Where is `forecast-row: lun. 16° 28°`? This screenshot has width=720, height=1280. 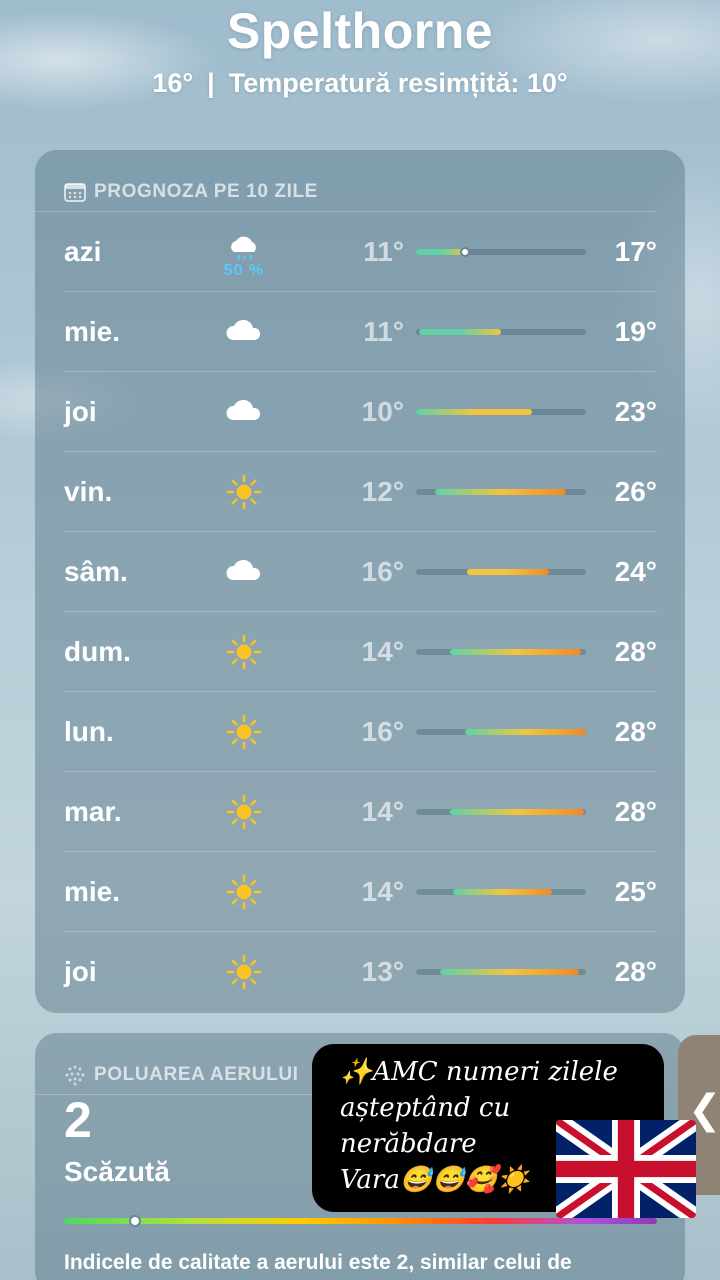 forecast-row: lun. 16° 28° is located at coordinates (360, 732).